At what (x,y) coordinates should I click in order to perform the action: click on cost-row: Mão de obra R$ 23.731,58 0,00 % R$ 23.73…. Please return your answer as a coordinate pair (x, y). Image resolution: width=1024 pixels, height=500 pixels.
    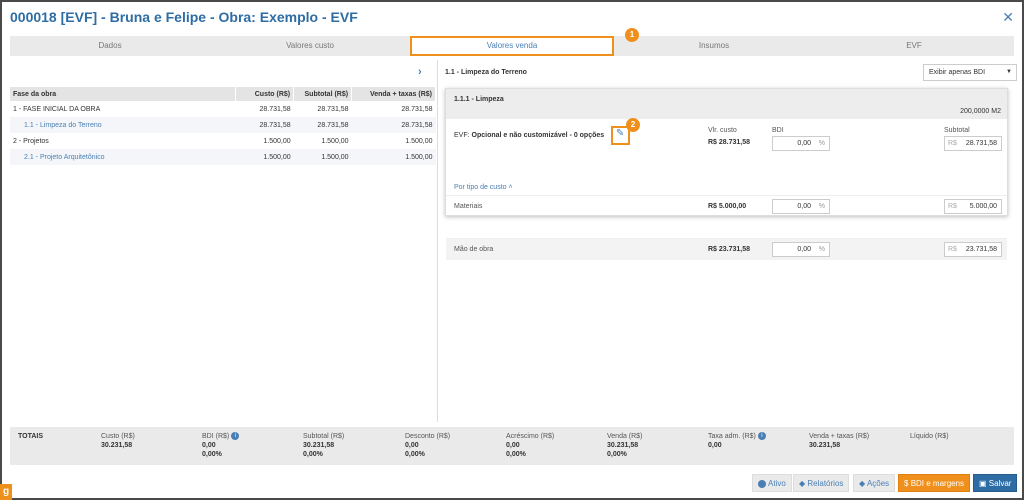
    Looking at the image, I should click on (726, 249).